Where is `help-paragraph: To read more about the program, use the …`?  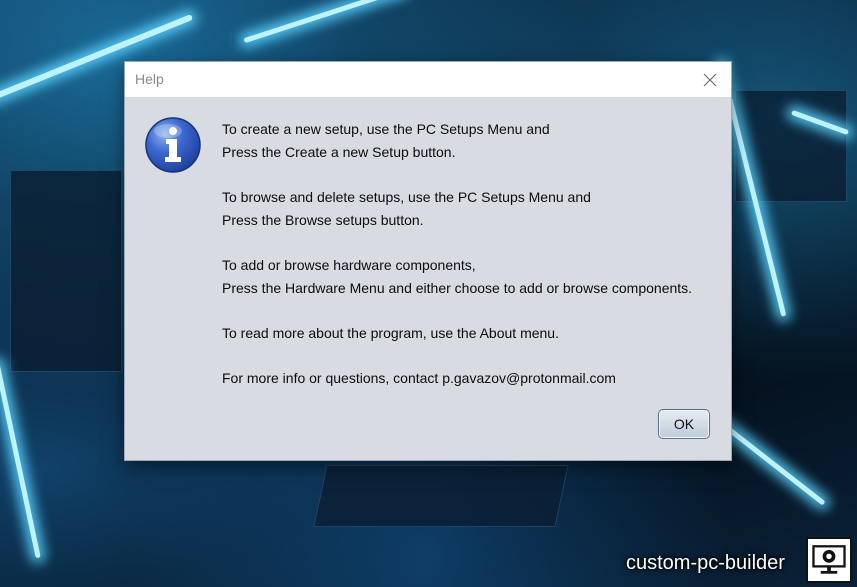
help-paragraph: To read more about the program, use the … is located at coordinates (472, 333).